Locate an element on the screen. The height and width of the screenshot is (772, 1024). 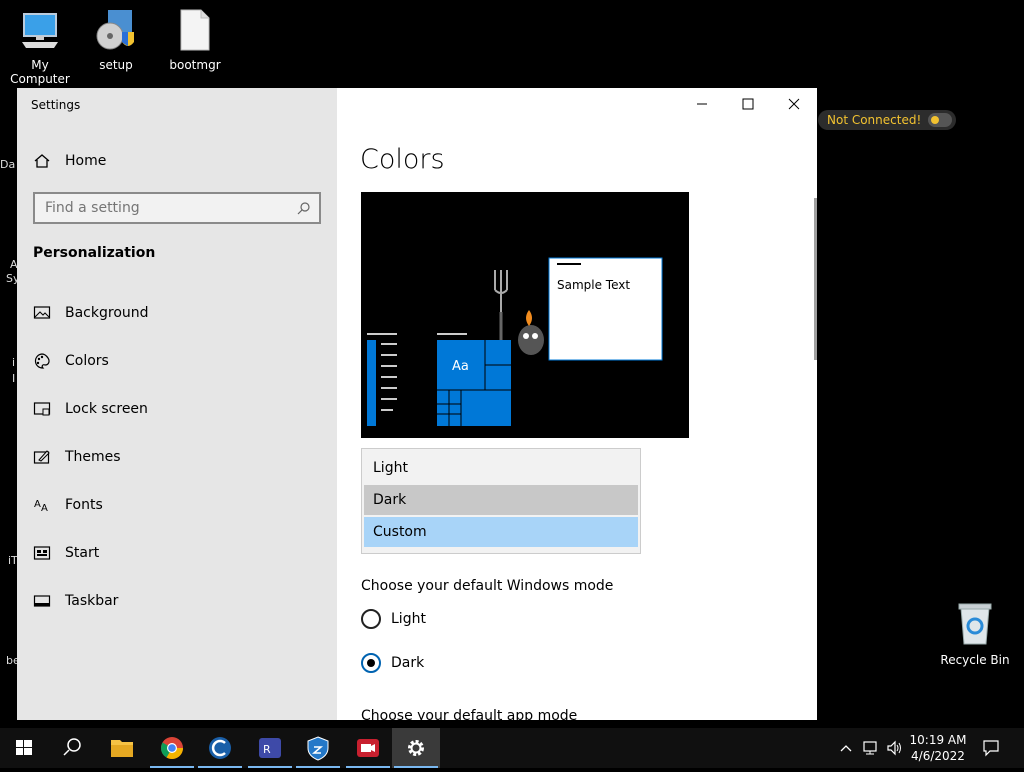
maximize-button is located at coordinates (748, 104).